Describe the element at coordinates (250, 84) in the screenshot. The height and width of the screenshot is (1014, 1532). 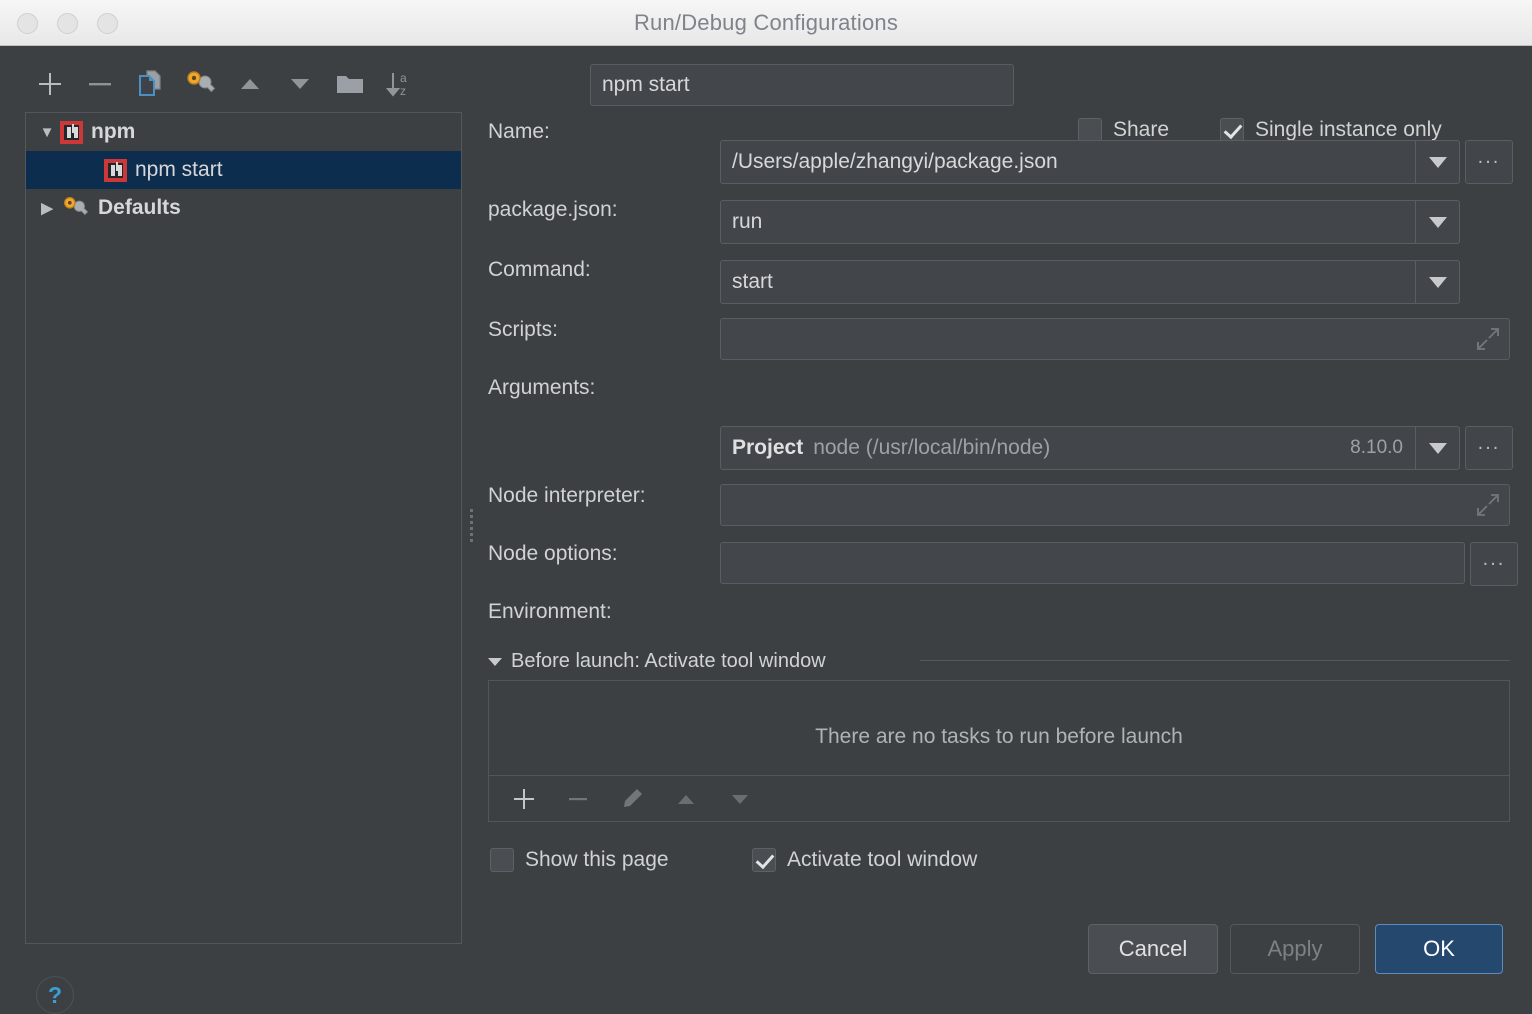
I see `move-up-button` at that location.